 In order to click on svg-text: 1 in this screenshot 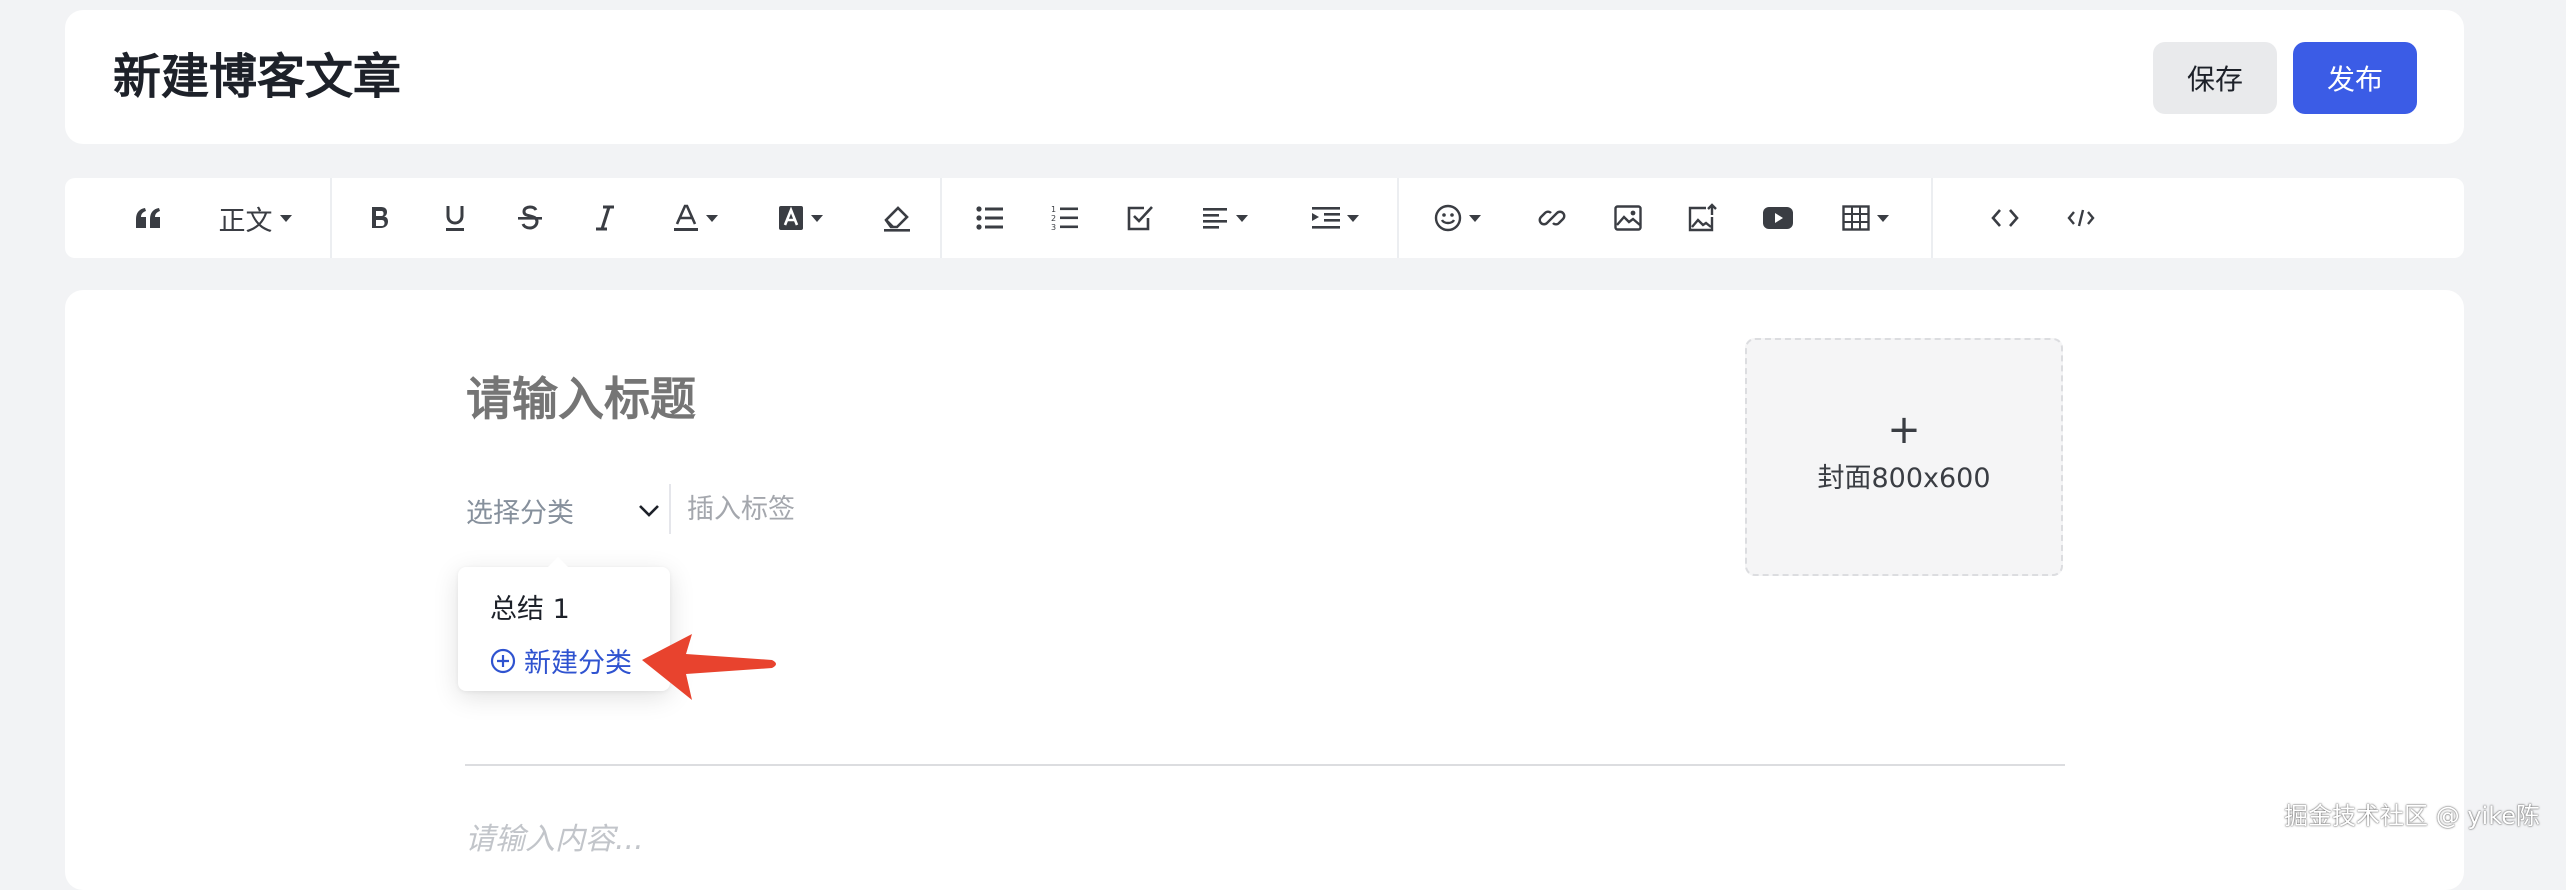, I will do `click(1053, 209)`.